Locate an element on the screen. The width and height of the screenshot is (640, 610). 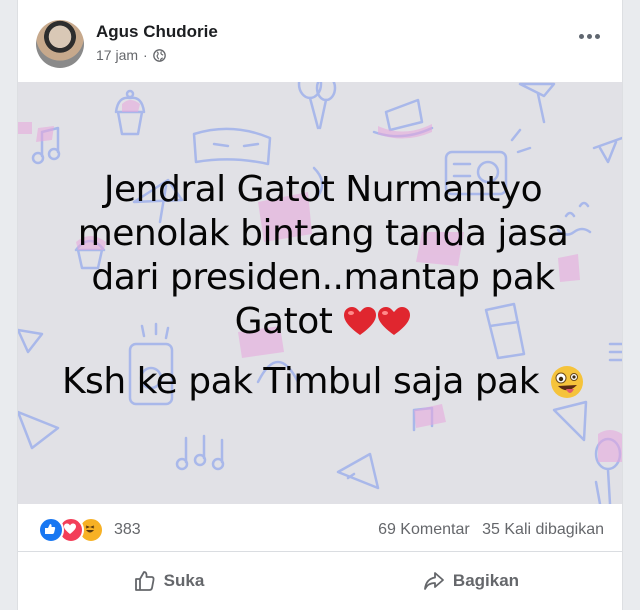
like-label: Suka is located at coordinates (184, 580).